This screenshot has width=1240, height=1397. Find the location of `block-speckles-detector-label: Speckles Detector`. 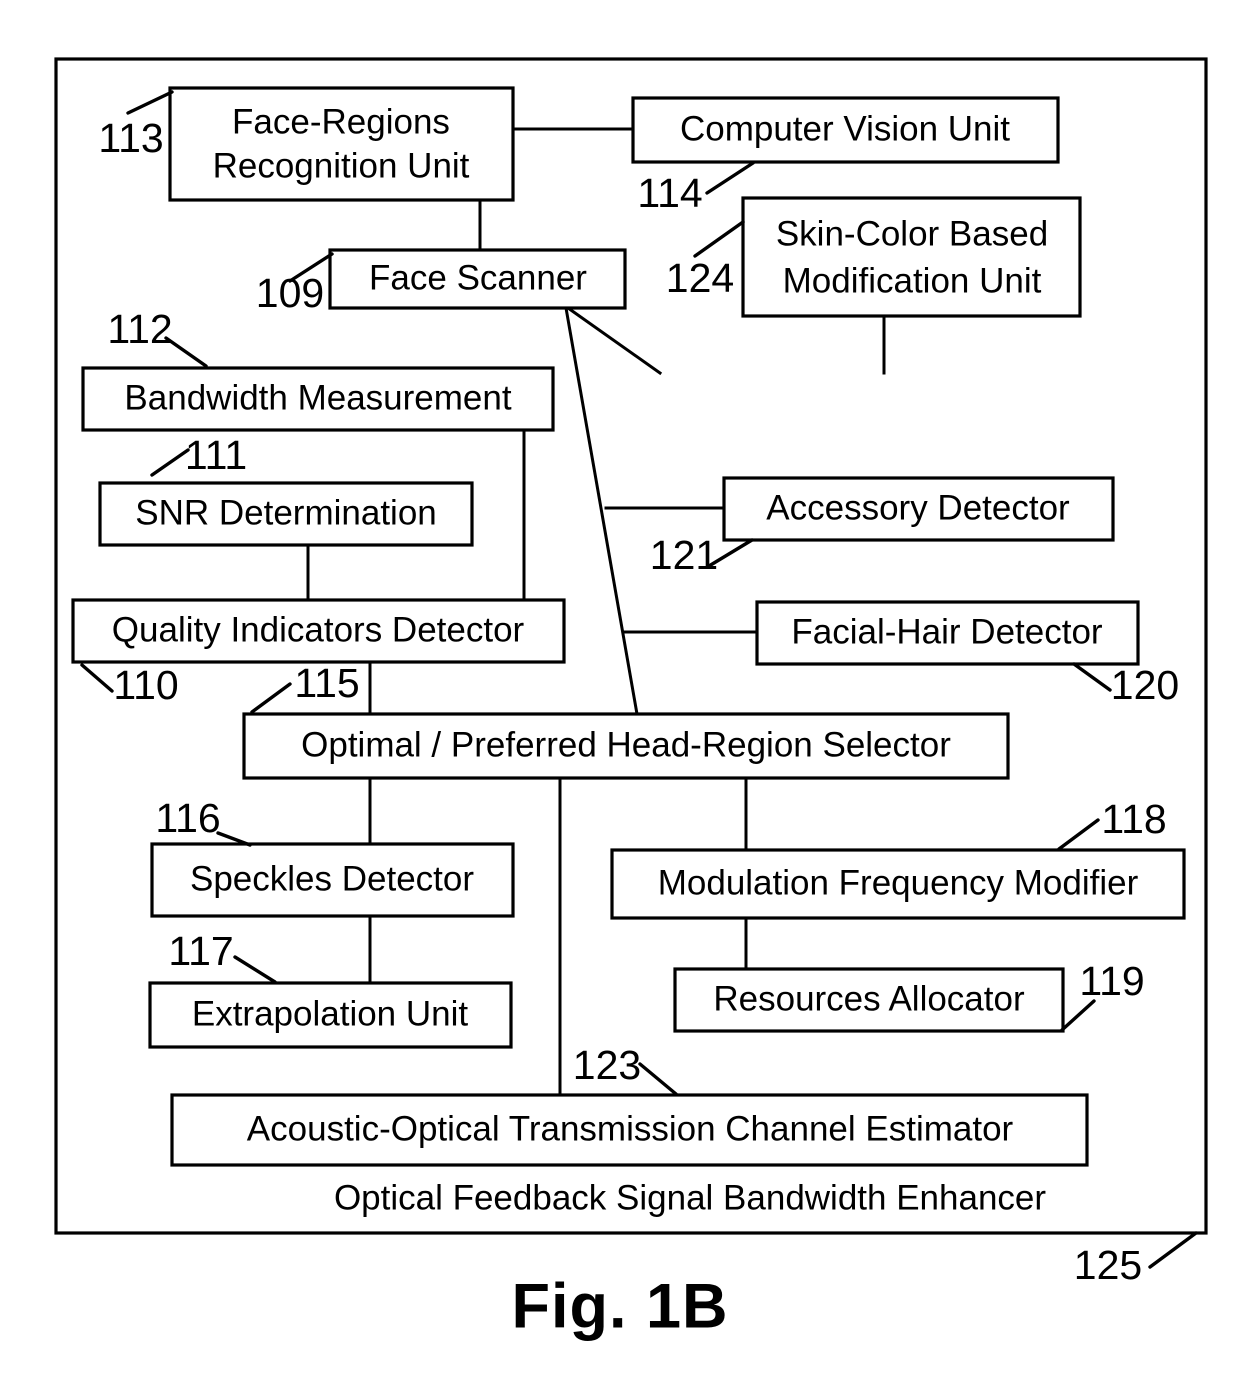

block-speckles-detector-label: Speckles Detector is located at coordinates (332, 878).